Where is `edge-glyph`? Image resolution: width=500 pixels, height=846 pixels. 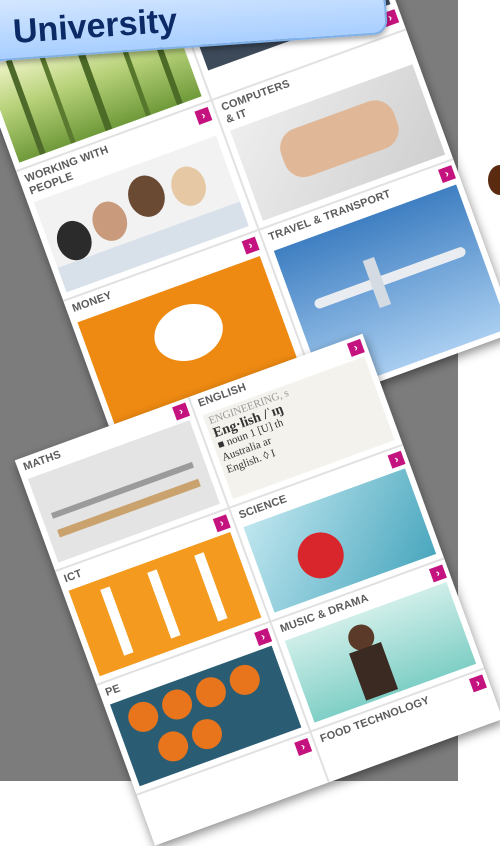 edge-glyph is located at coordinates (494, 180).